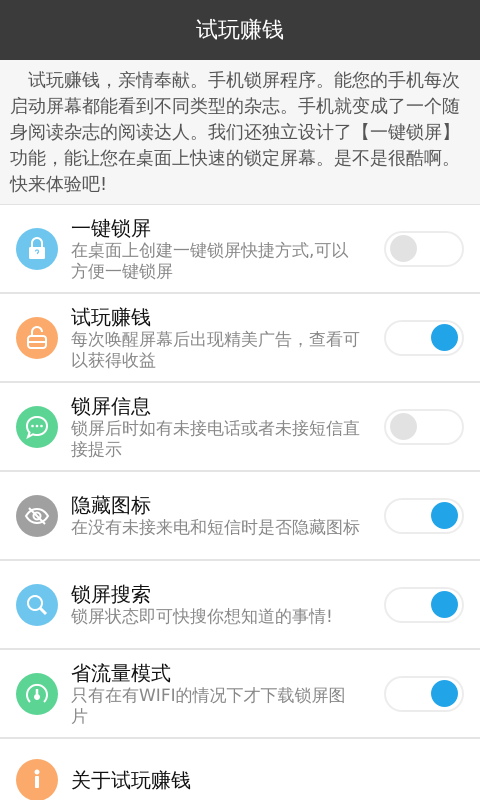  What do you see at coordinates (37, 249) in the screenshot?
I see `padlock-icon` at bounding box center [37, 249].